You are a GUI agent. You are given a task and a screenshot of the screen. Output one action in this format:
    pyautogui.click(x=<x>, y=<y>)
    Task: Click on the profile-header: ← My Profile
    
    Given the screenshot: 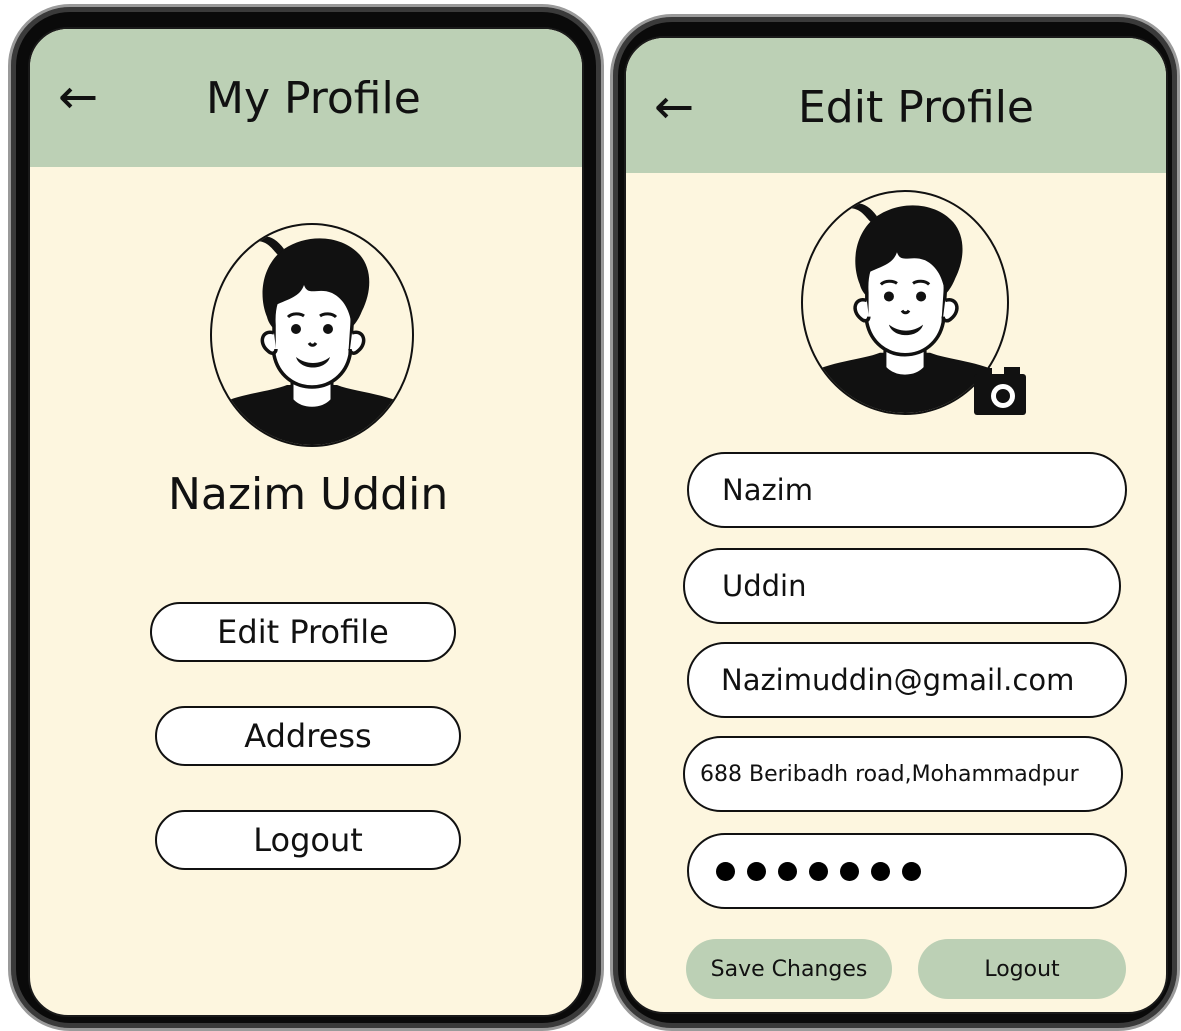 What is the action you would take?
    pyautogui.click(x=306, y=98)
    